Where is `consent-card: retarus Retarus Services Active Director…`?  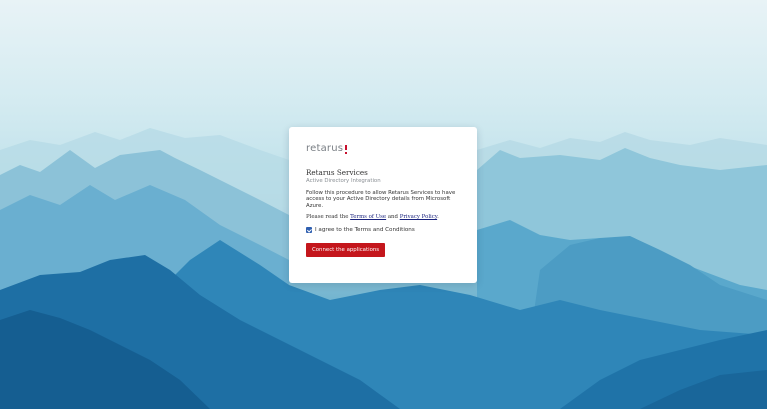
consent-card: retarus Retarus Services Active Director… is located at coordinates (383, 205).